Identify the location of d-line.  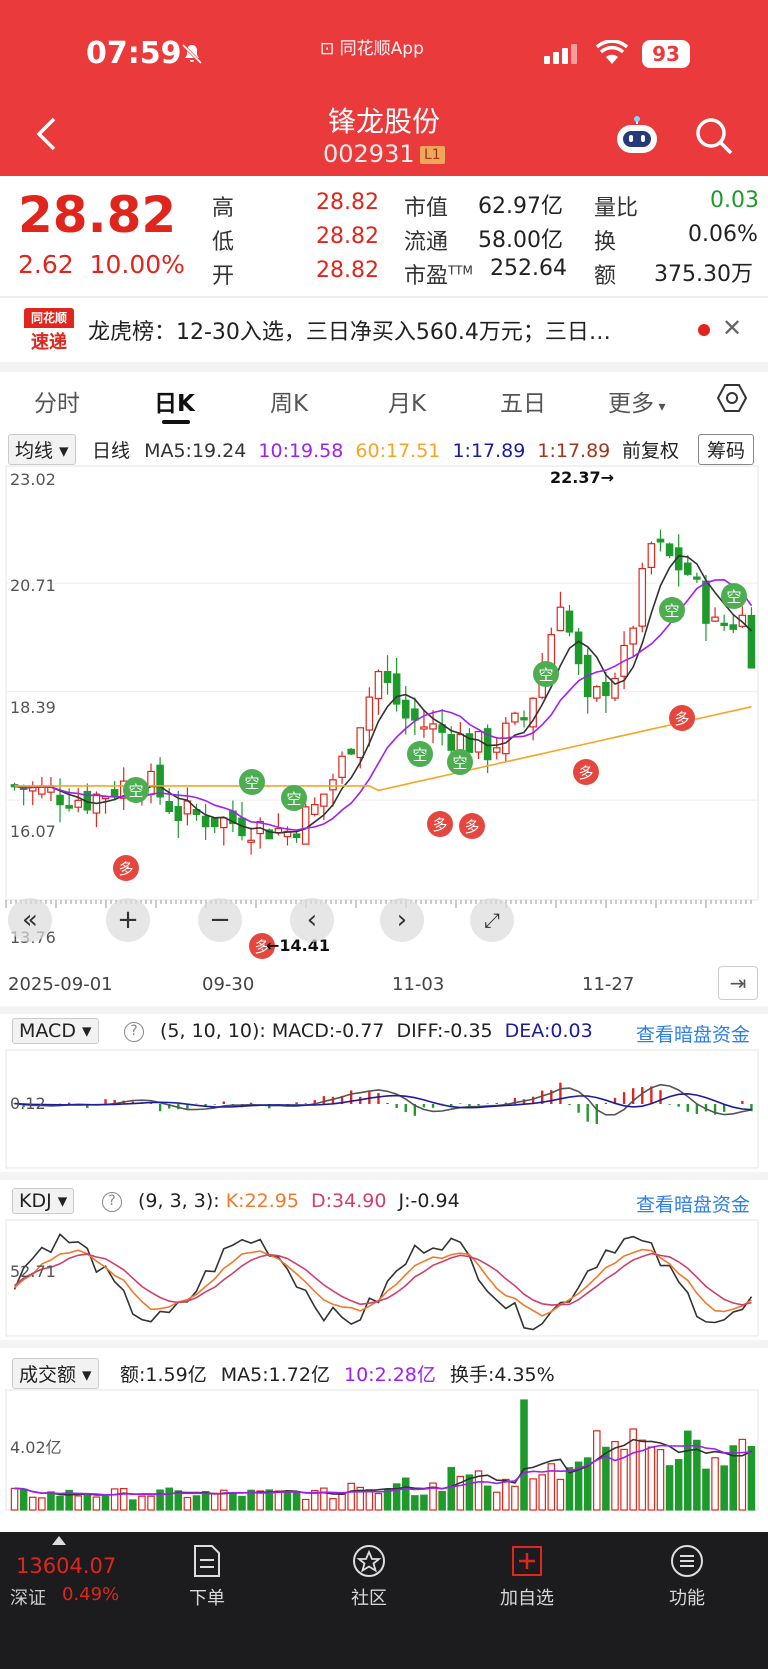
(382, 1279).